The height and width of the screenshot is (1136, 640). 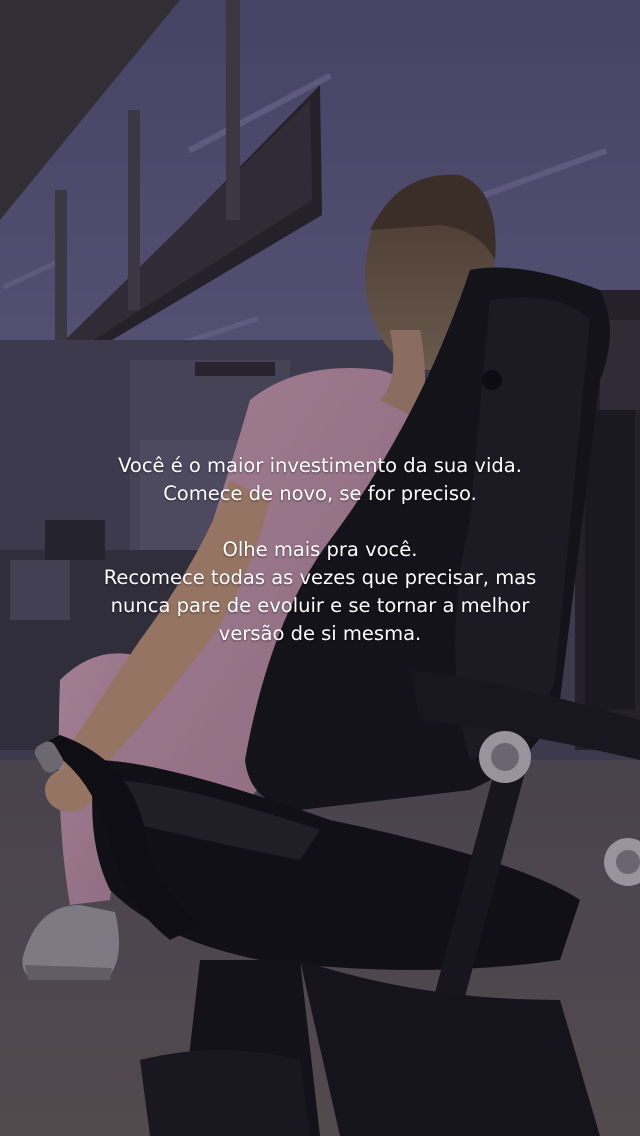 What do you see at coordinates (320, 493) in the screenshot?
I see `caption-line: Comece de novo, se for preciso.` at bounding box center [320, 493].